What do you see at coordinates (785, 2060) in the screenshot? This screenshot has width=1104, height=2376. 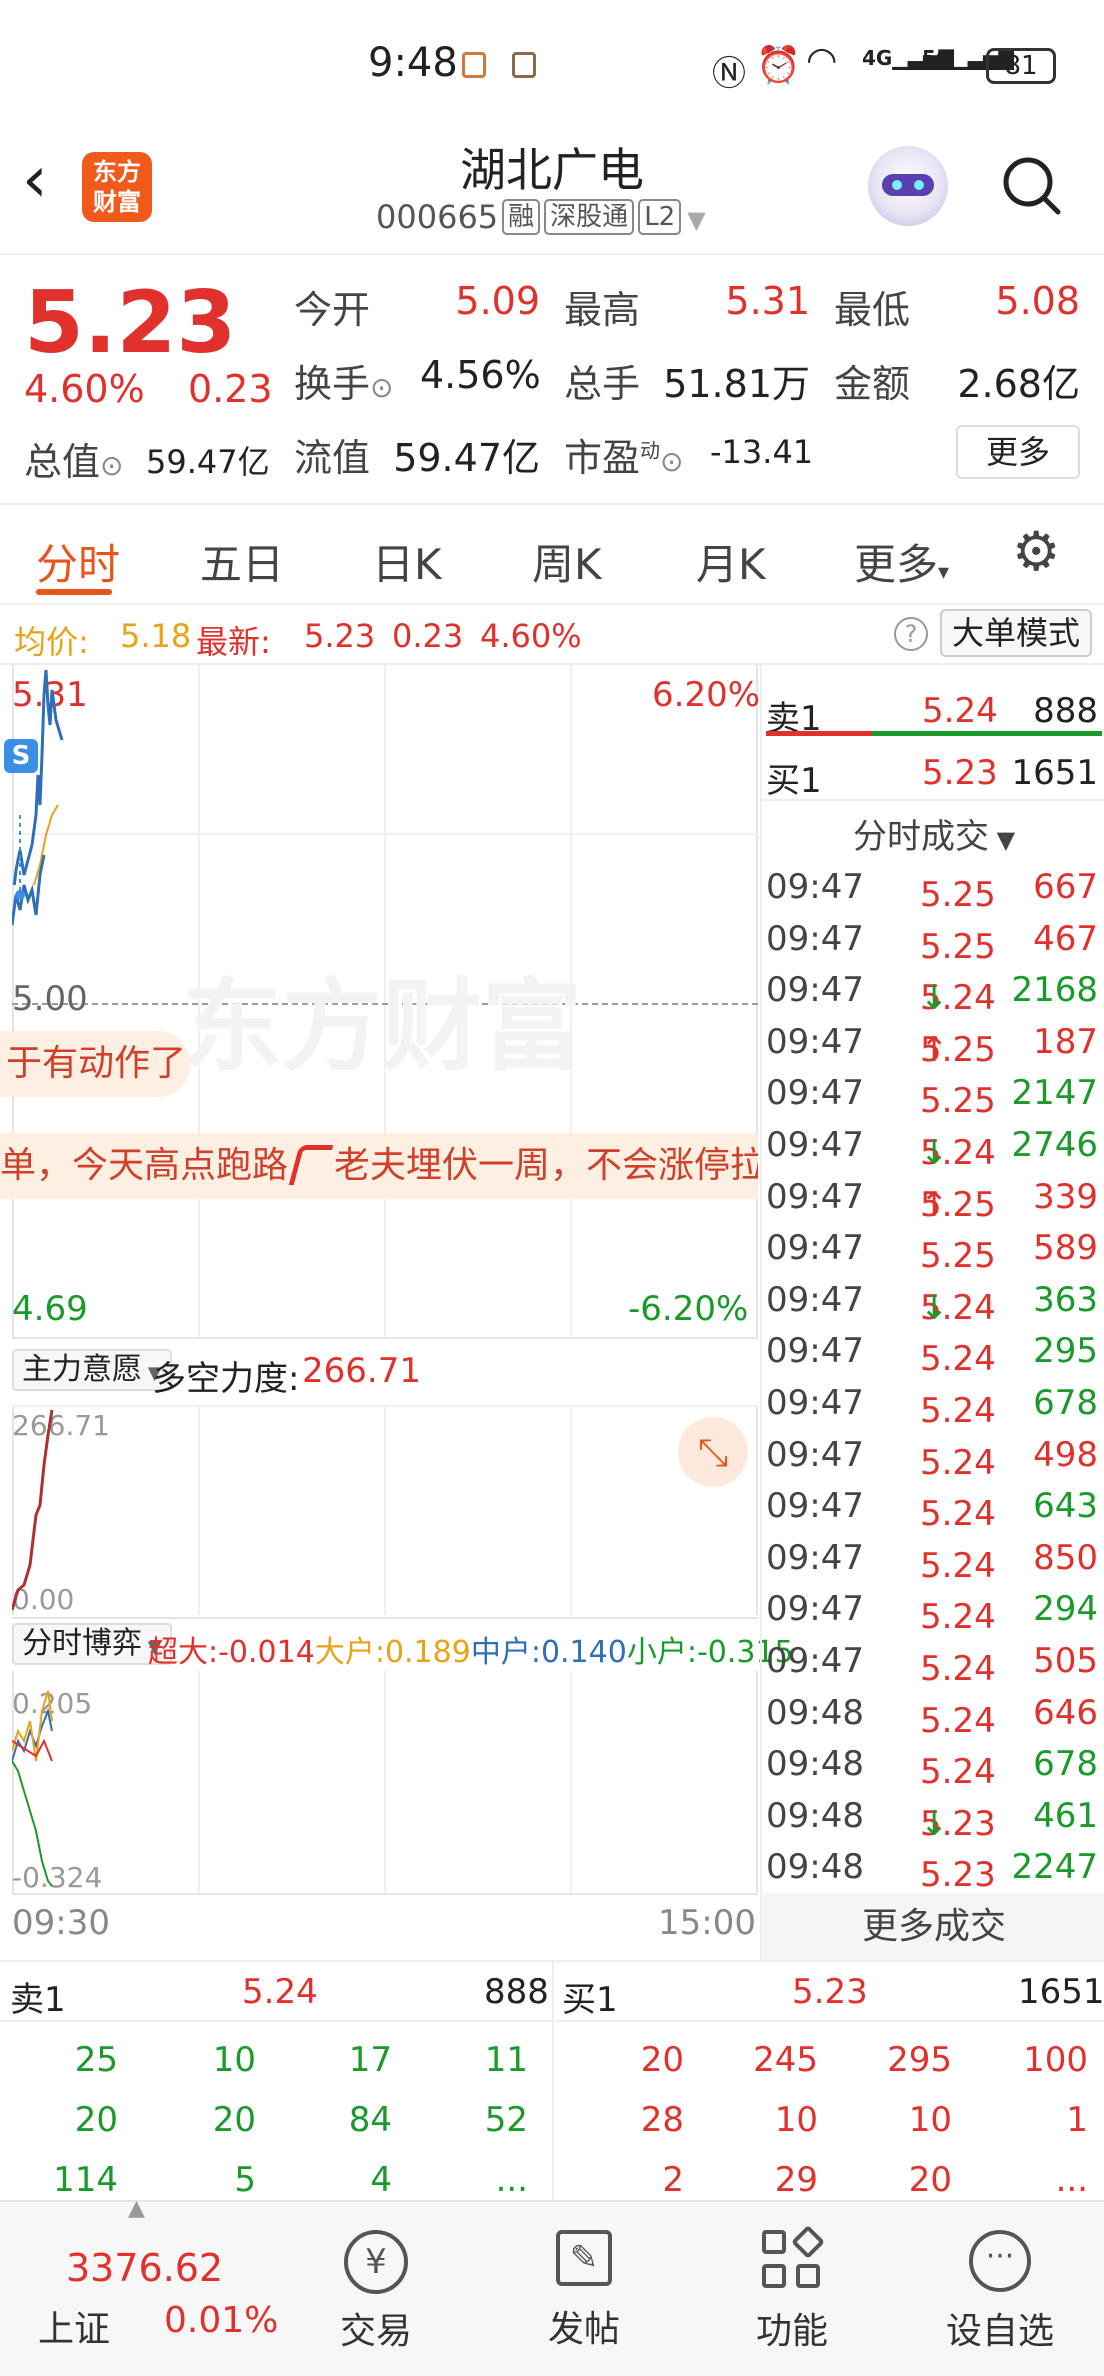 I see `queue-buy-cell: 245` at bounding box center [785, 2060].